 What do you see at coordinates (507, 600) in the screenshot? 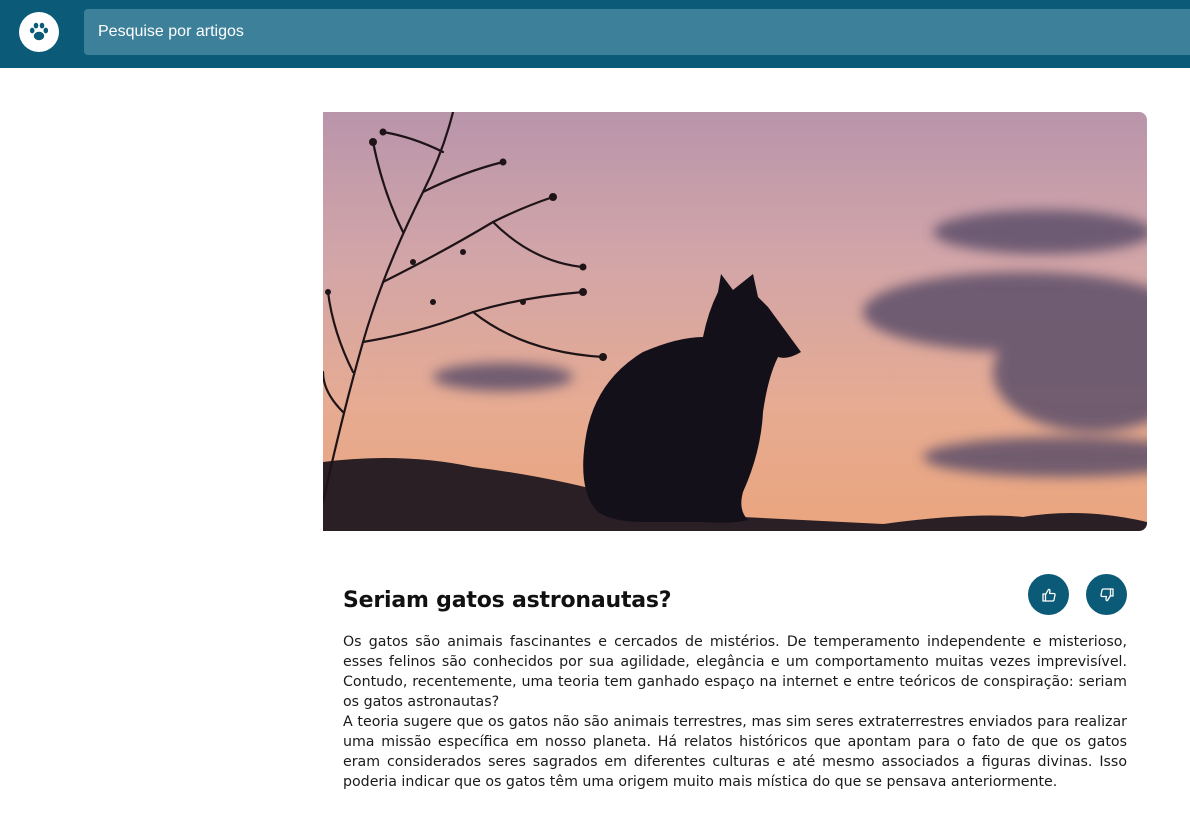
I see `article-title: Seriam gatos astronautas?` at bounding box center [507, 600].